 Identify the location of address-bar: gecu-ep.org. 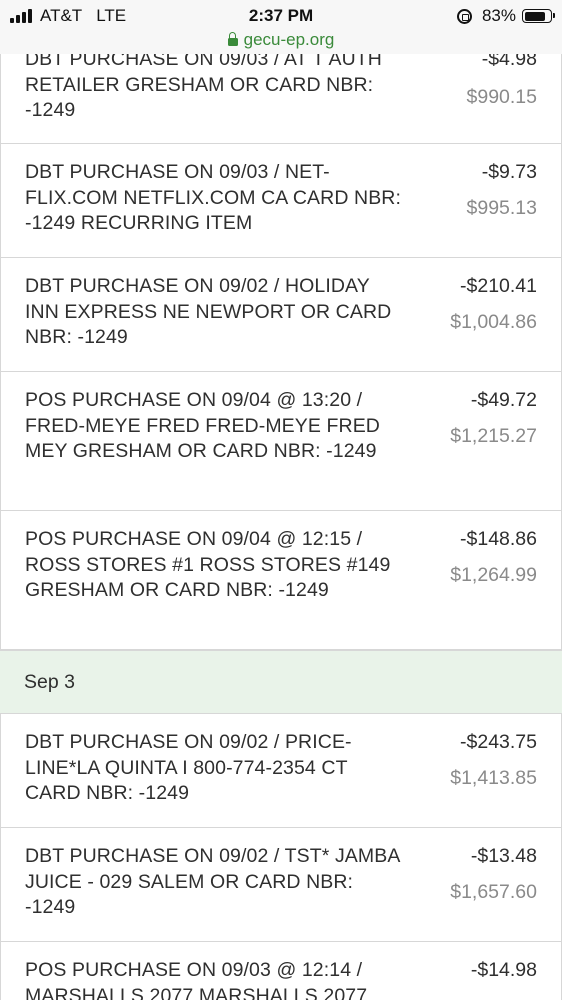
(281, 41).